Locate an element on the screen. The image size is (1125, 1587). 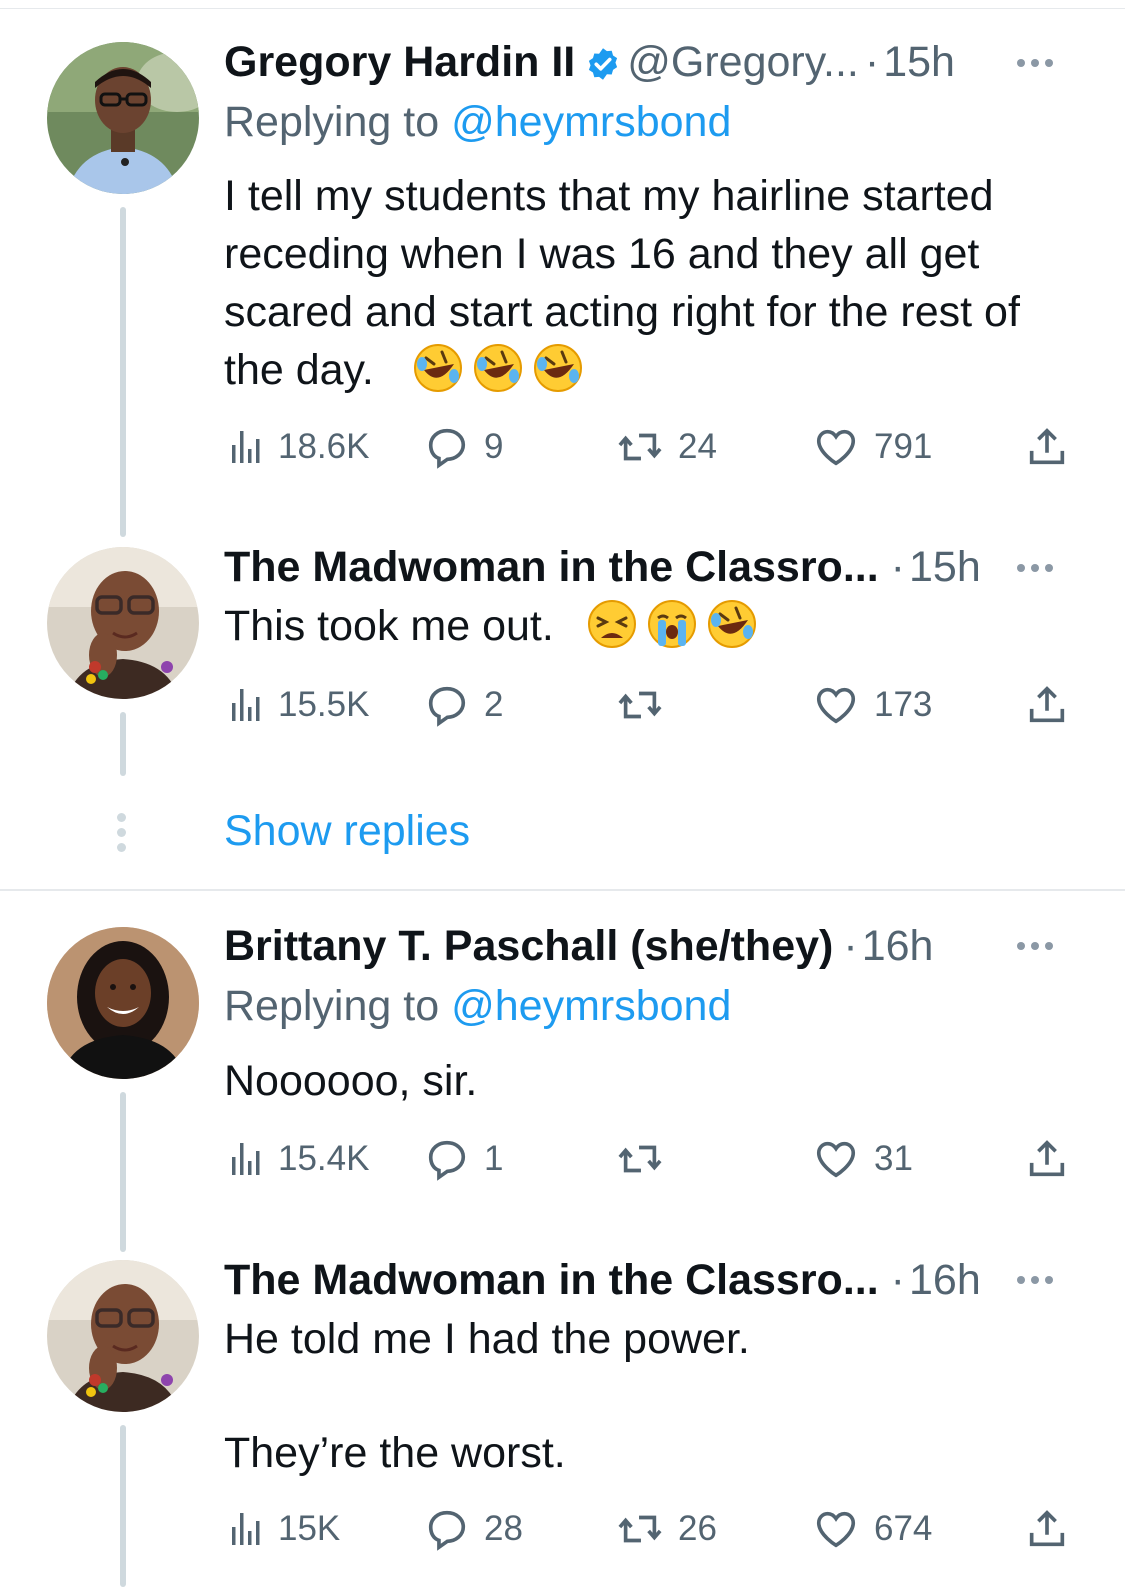
tweet-text-content: Noooooo, sir. is located at coordinates (351, 1081).